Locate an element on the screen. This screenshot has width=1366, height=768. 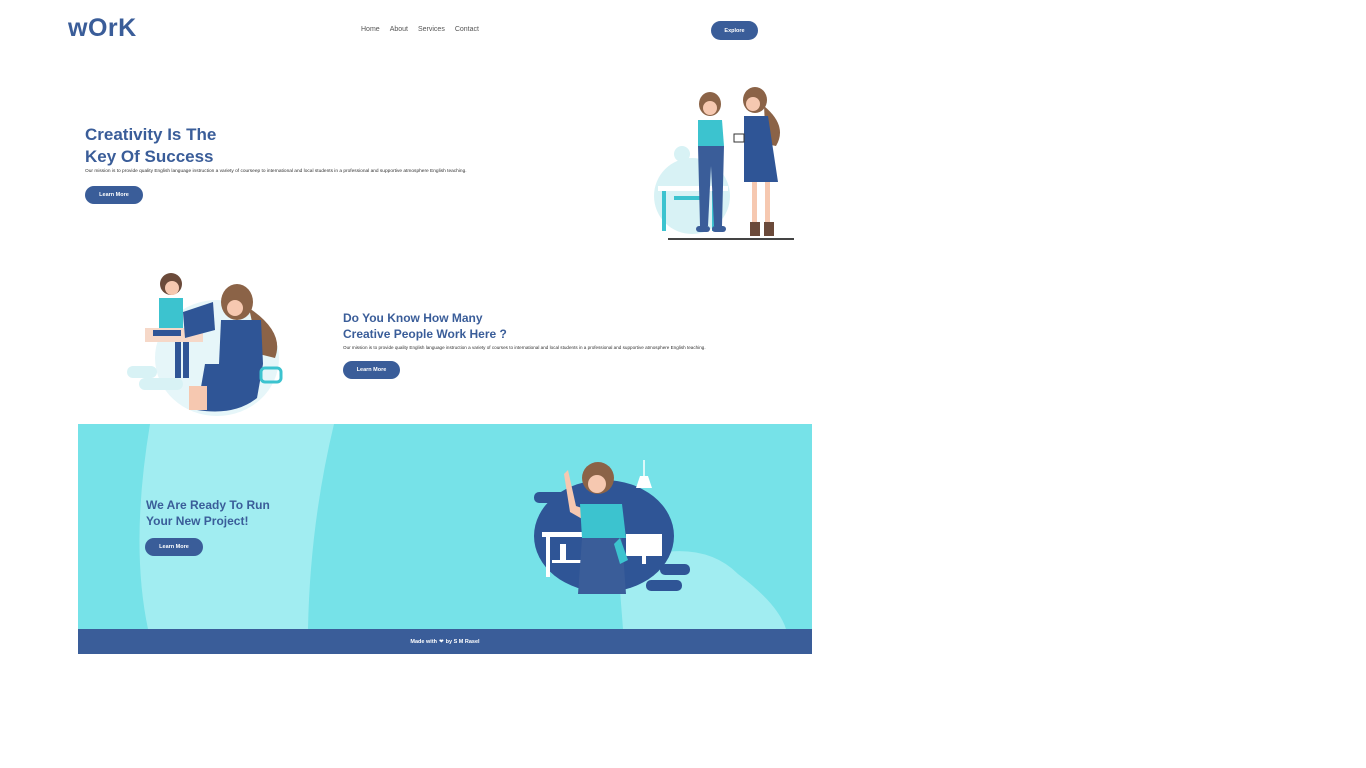
hero-title: Creativity Is The Key Of Success is located at coordinates (150, 146).